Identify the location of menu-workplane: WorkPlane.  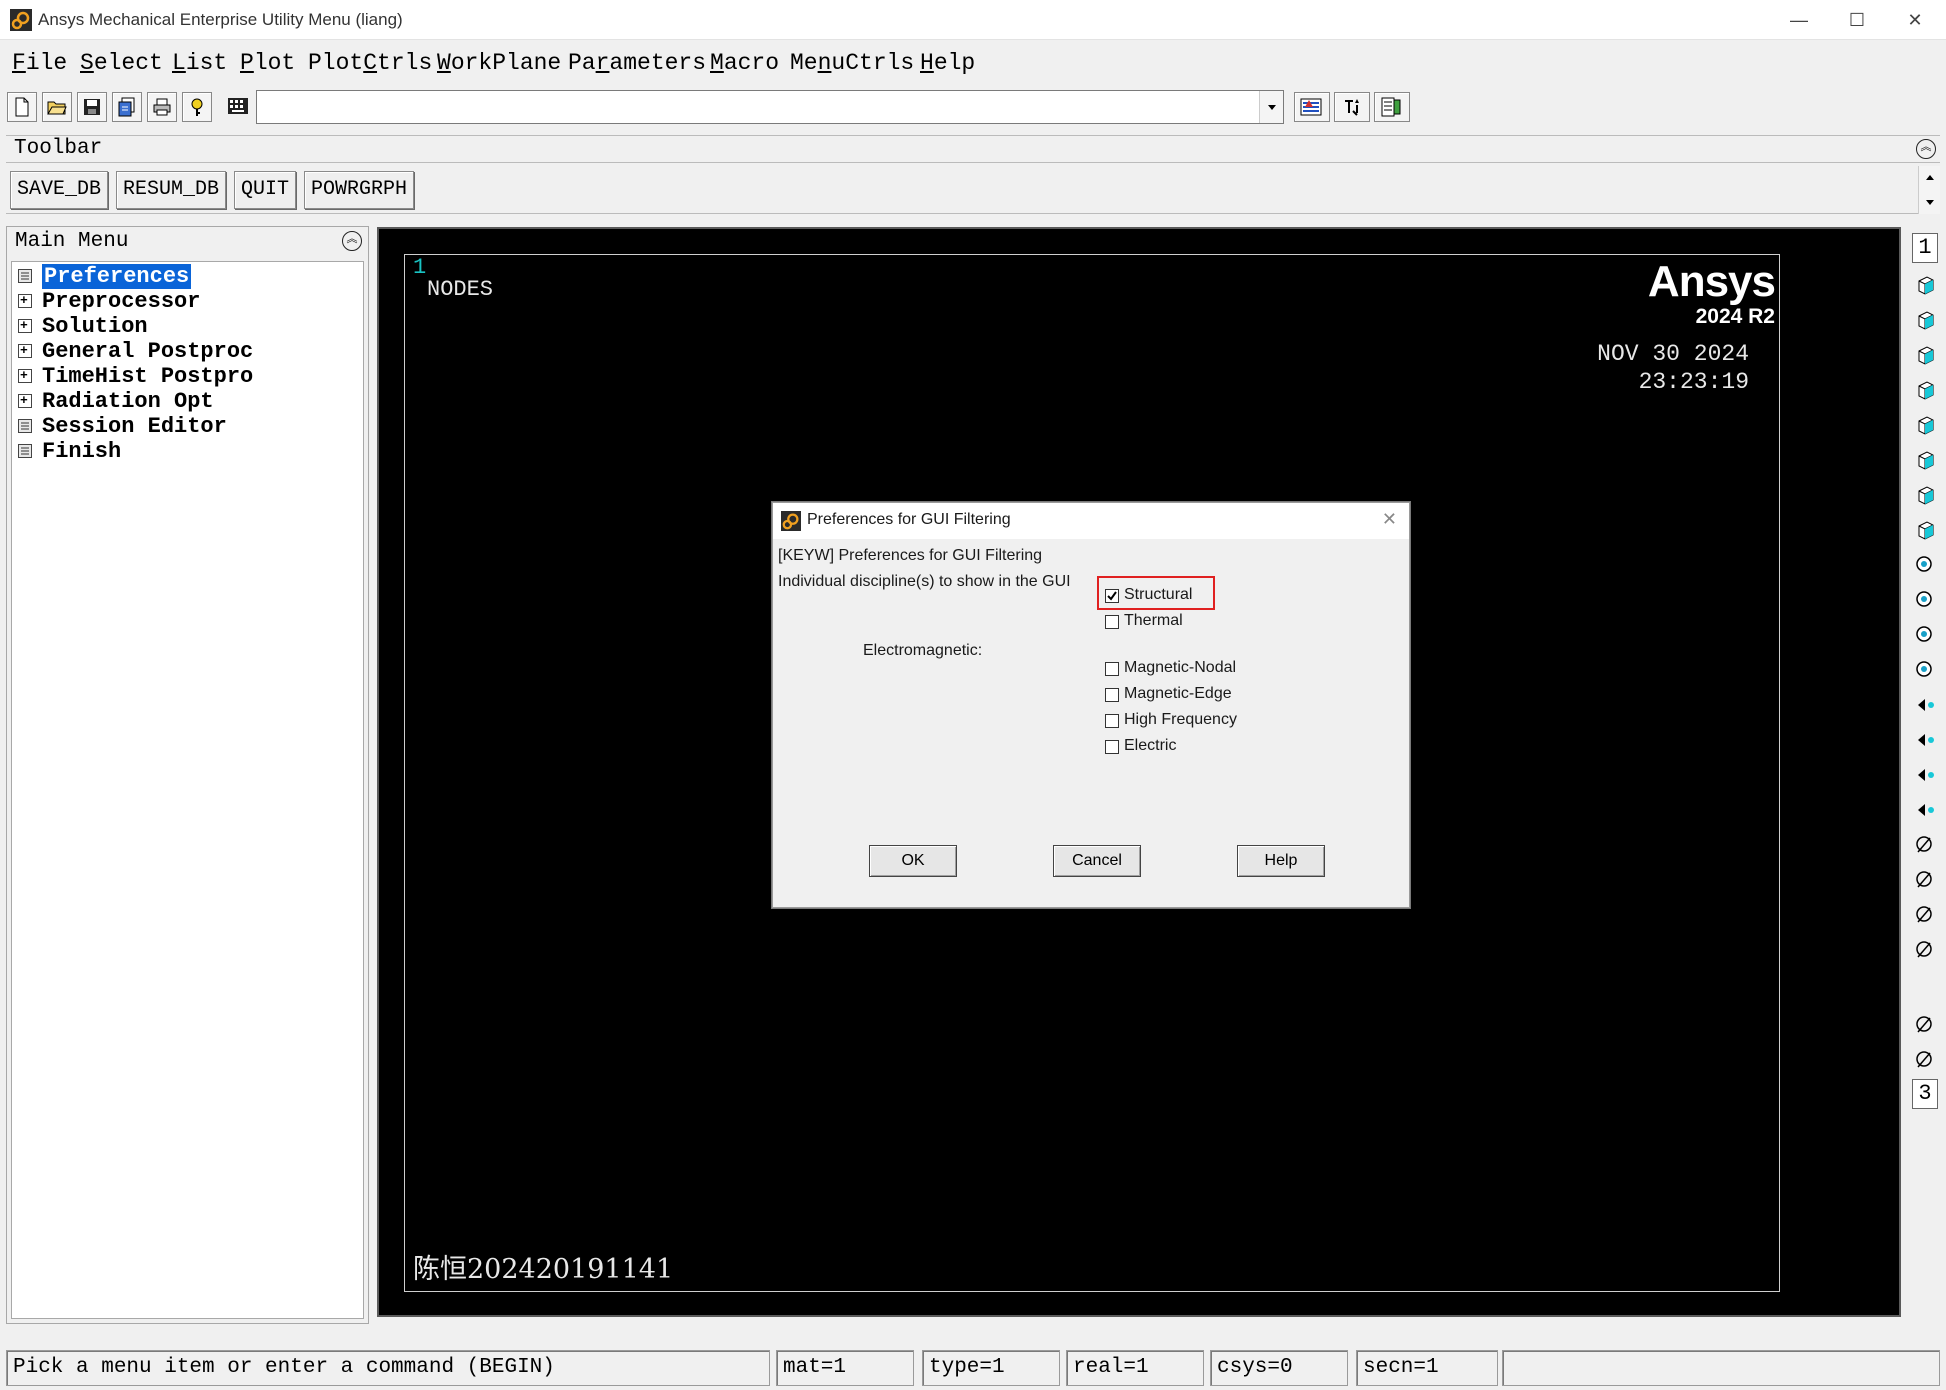
(499, 63).